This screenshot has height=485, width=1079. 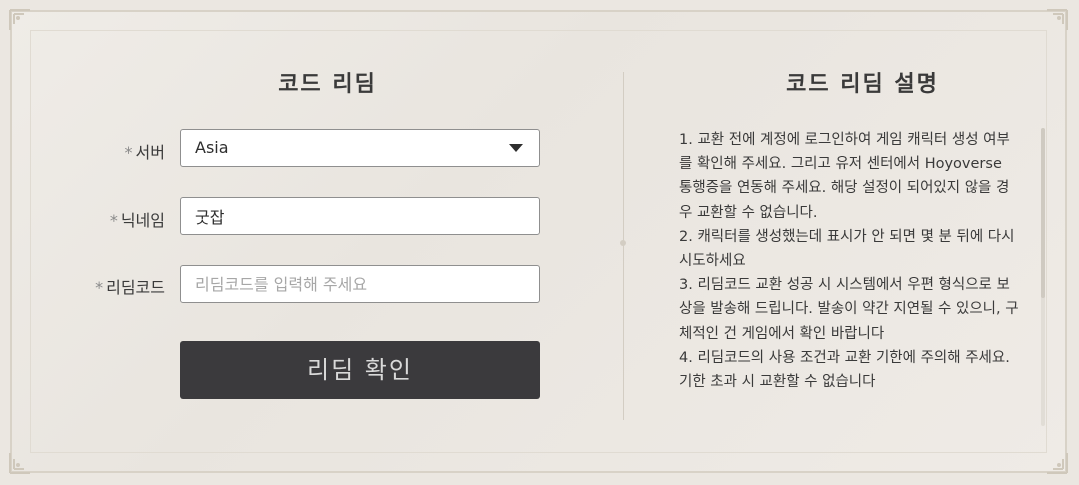 I want to click on code-label-text: 리딤코드, so click(x=135, y=287).